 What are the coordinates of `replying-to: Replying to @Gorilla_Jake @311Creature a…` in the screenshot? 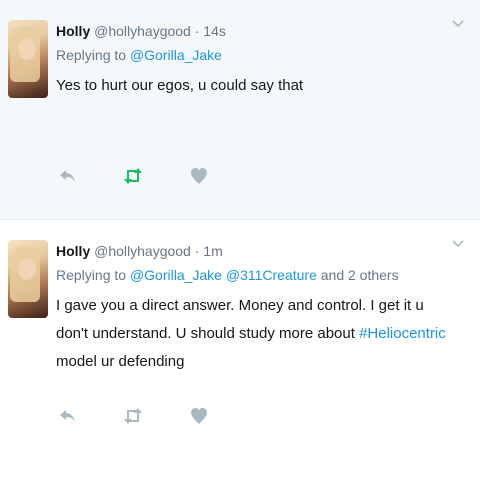 It's located at (253, 275).